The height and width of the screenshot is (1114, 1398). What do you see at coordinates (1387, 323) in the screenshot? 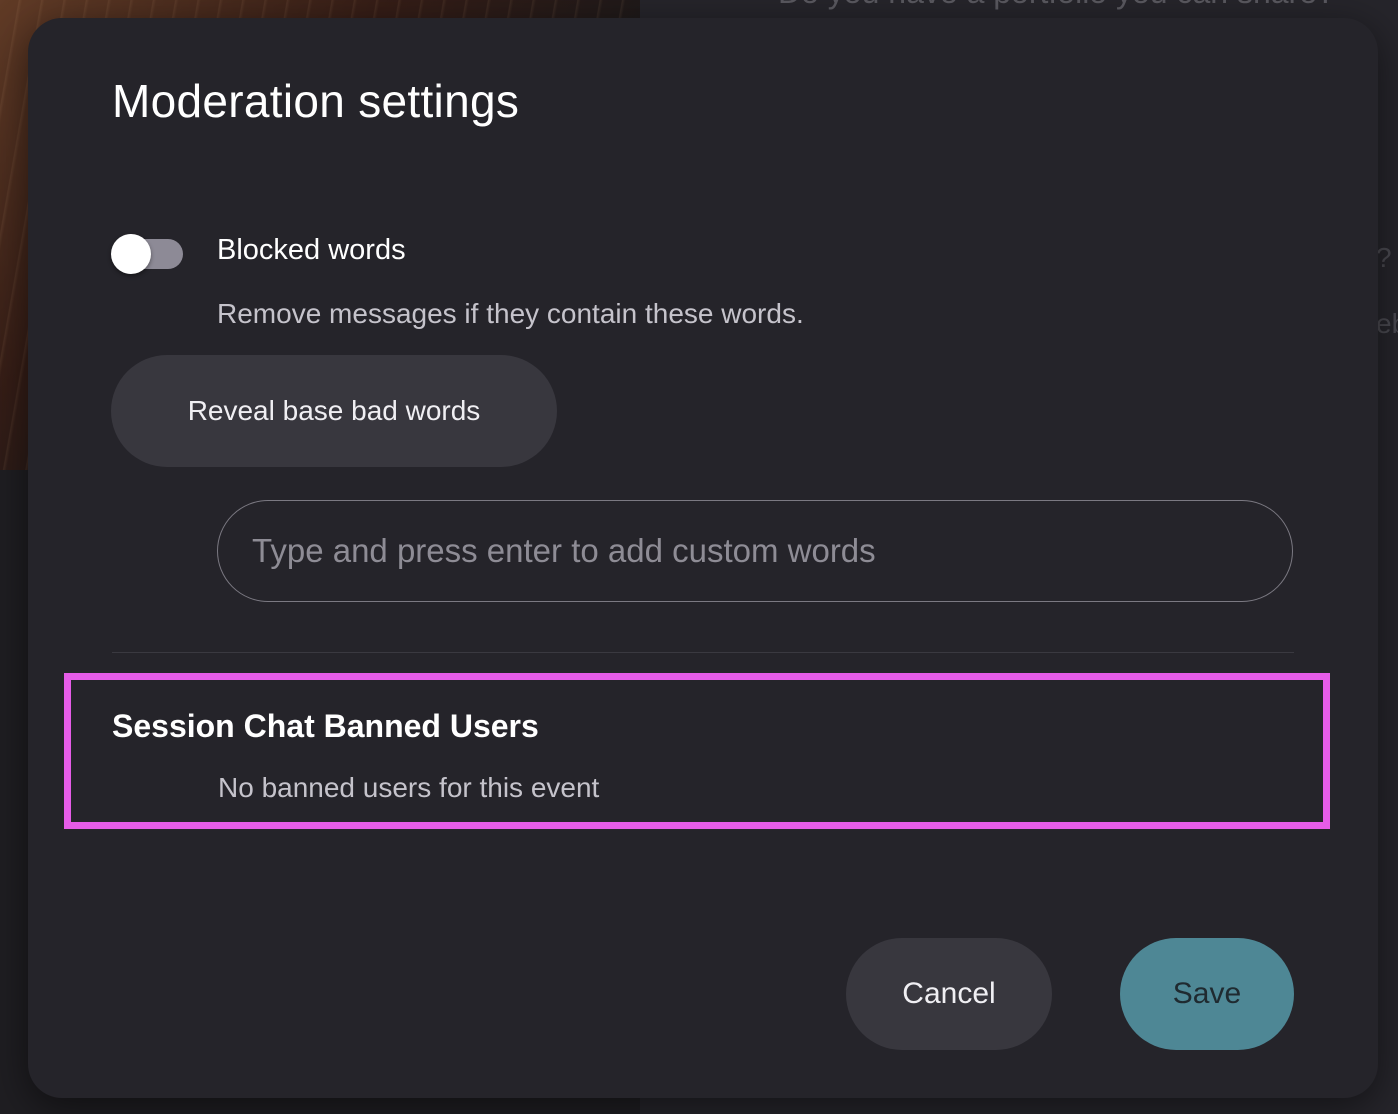
I see `background-side-text: eb` at bounding box center [1387, 323].